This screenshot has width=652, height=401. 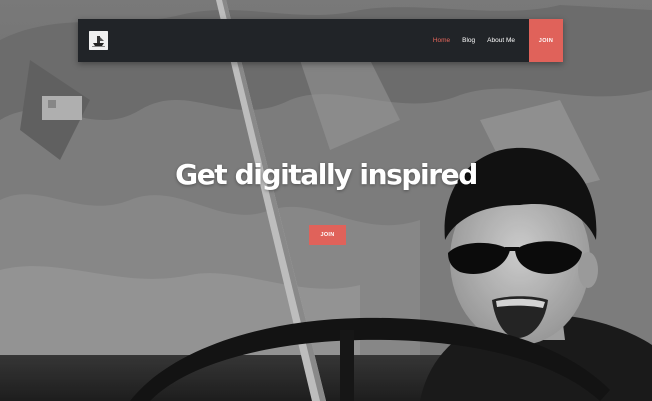 What do you see at coordinates (546, 40) in the screenshot?
I see `nav-join-button: JOIN` at bounding box center [546, 40].